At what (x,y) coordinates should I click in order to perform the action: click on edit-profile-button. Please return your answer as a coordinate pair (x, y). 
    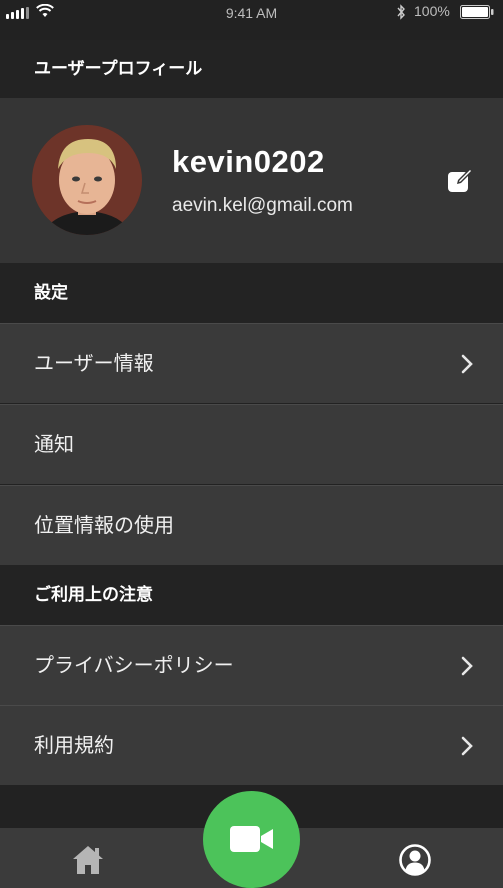
    Looking at the image, I should click on (461, 180).